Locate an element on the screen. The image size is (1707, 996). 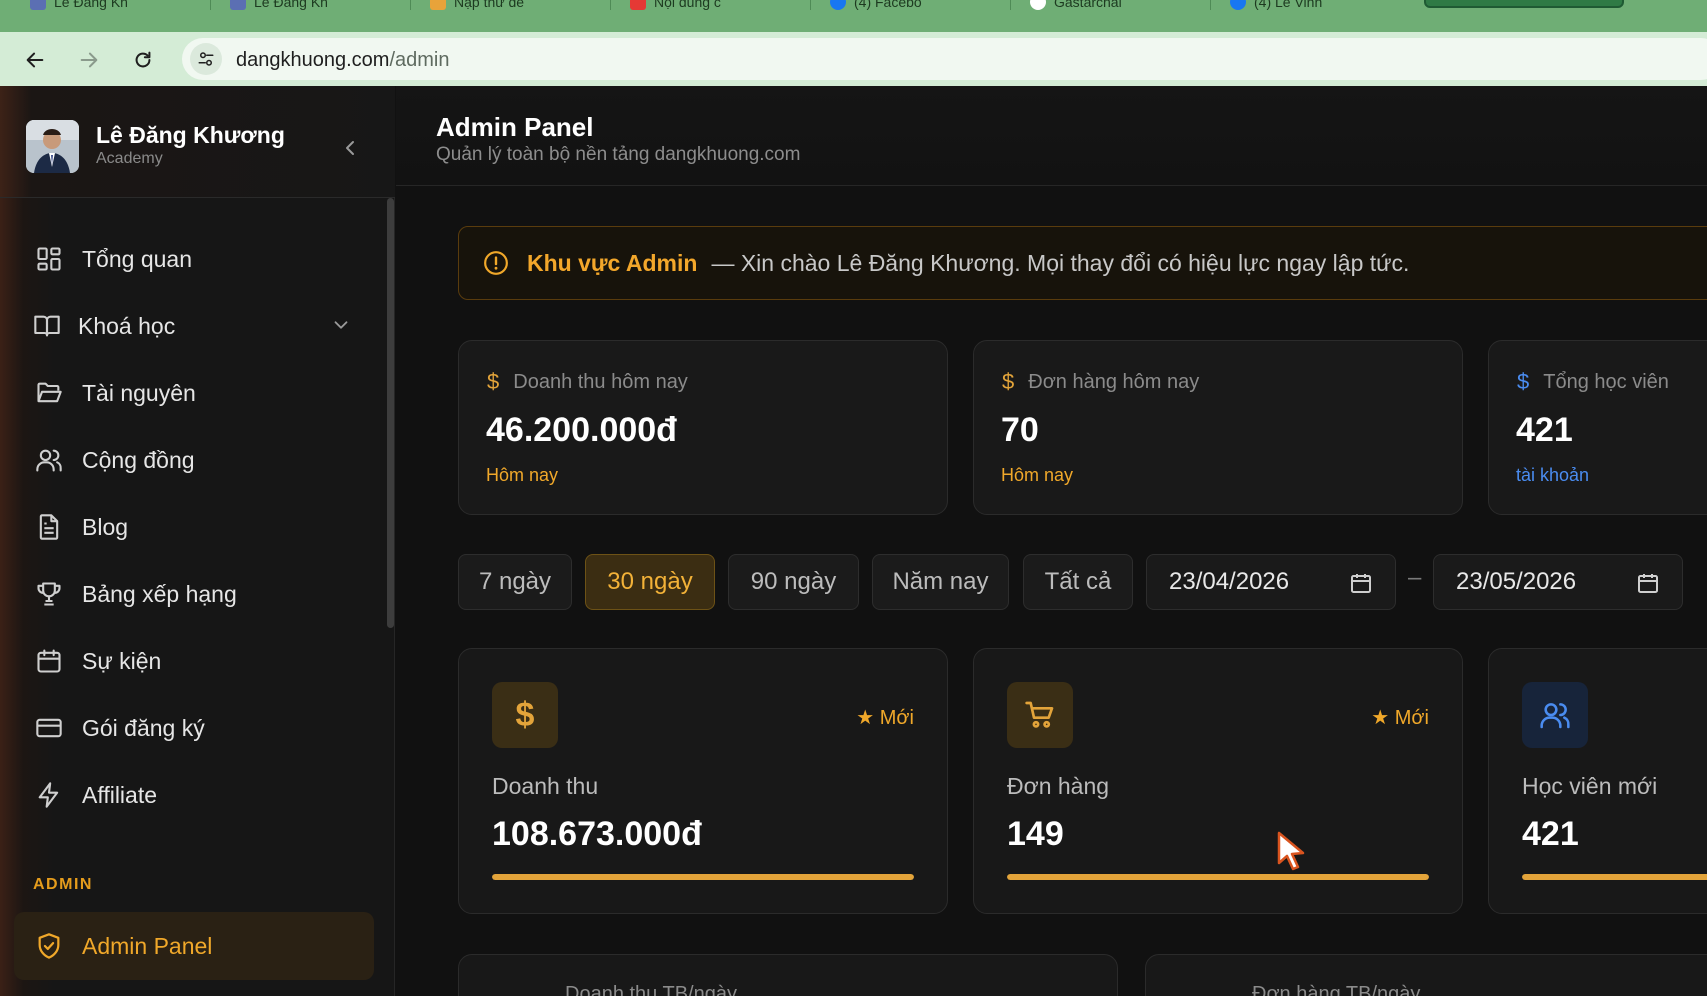
sidebar-item-label: Gói đăng ký is located at coordinates (143, 727).